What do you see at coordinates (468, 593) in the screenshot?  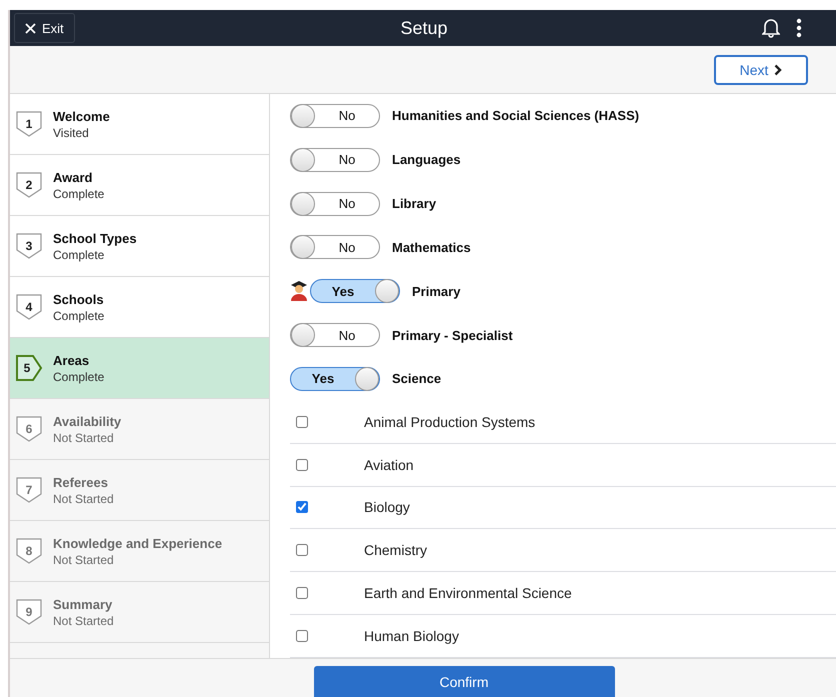 I see `subject-label: Earth and Environmental Science` at bounding box center [468, 593].